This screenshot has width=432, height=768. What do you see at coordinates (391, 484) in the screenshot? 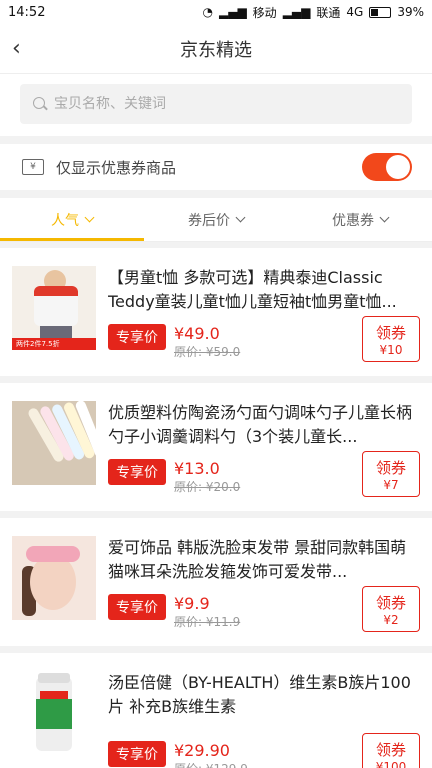
I see `coupon-value: ¥7` at bounding box center [391, 484].